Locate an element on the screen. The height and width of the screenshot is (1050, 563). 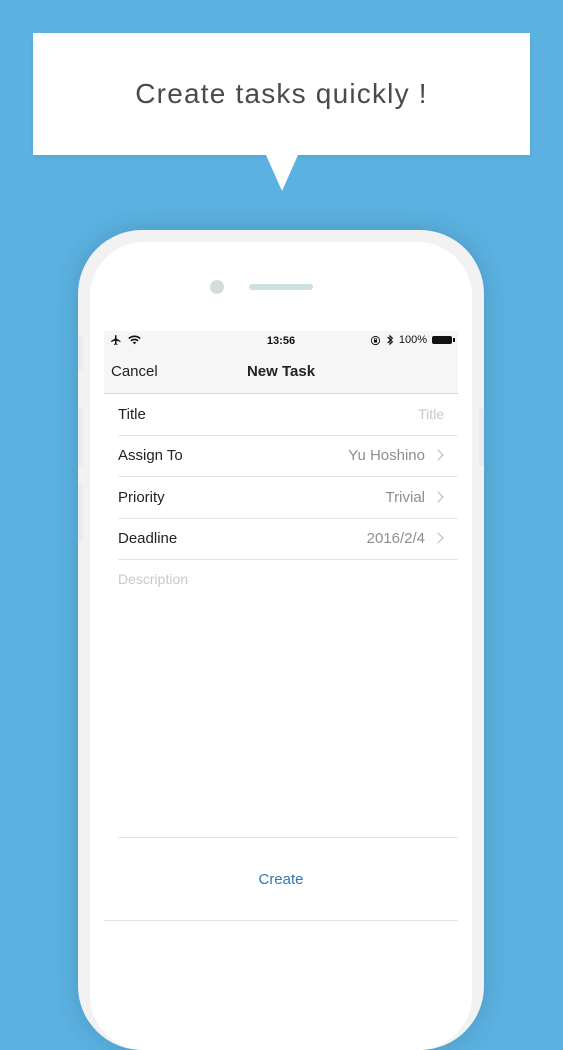
phone-volume-down is located at coordinates (80, 513).